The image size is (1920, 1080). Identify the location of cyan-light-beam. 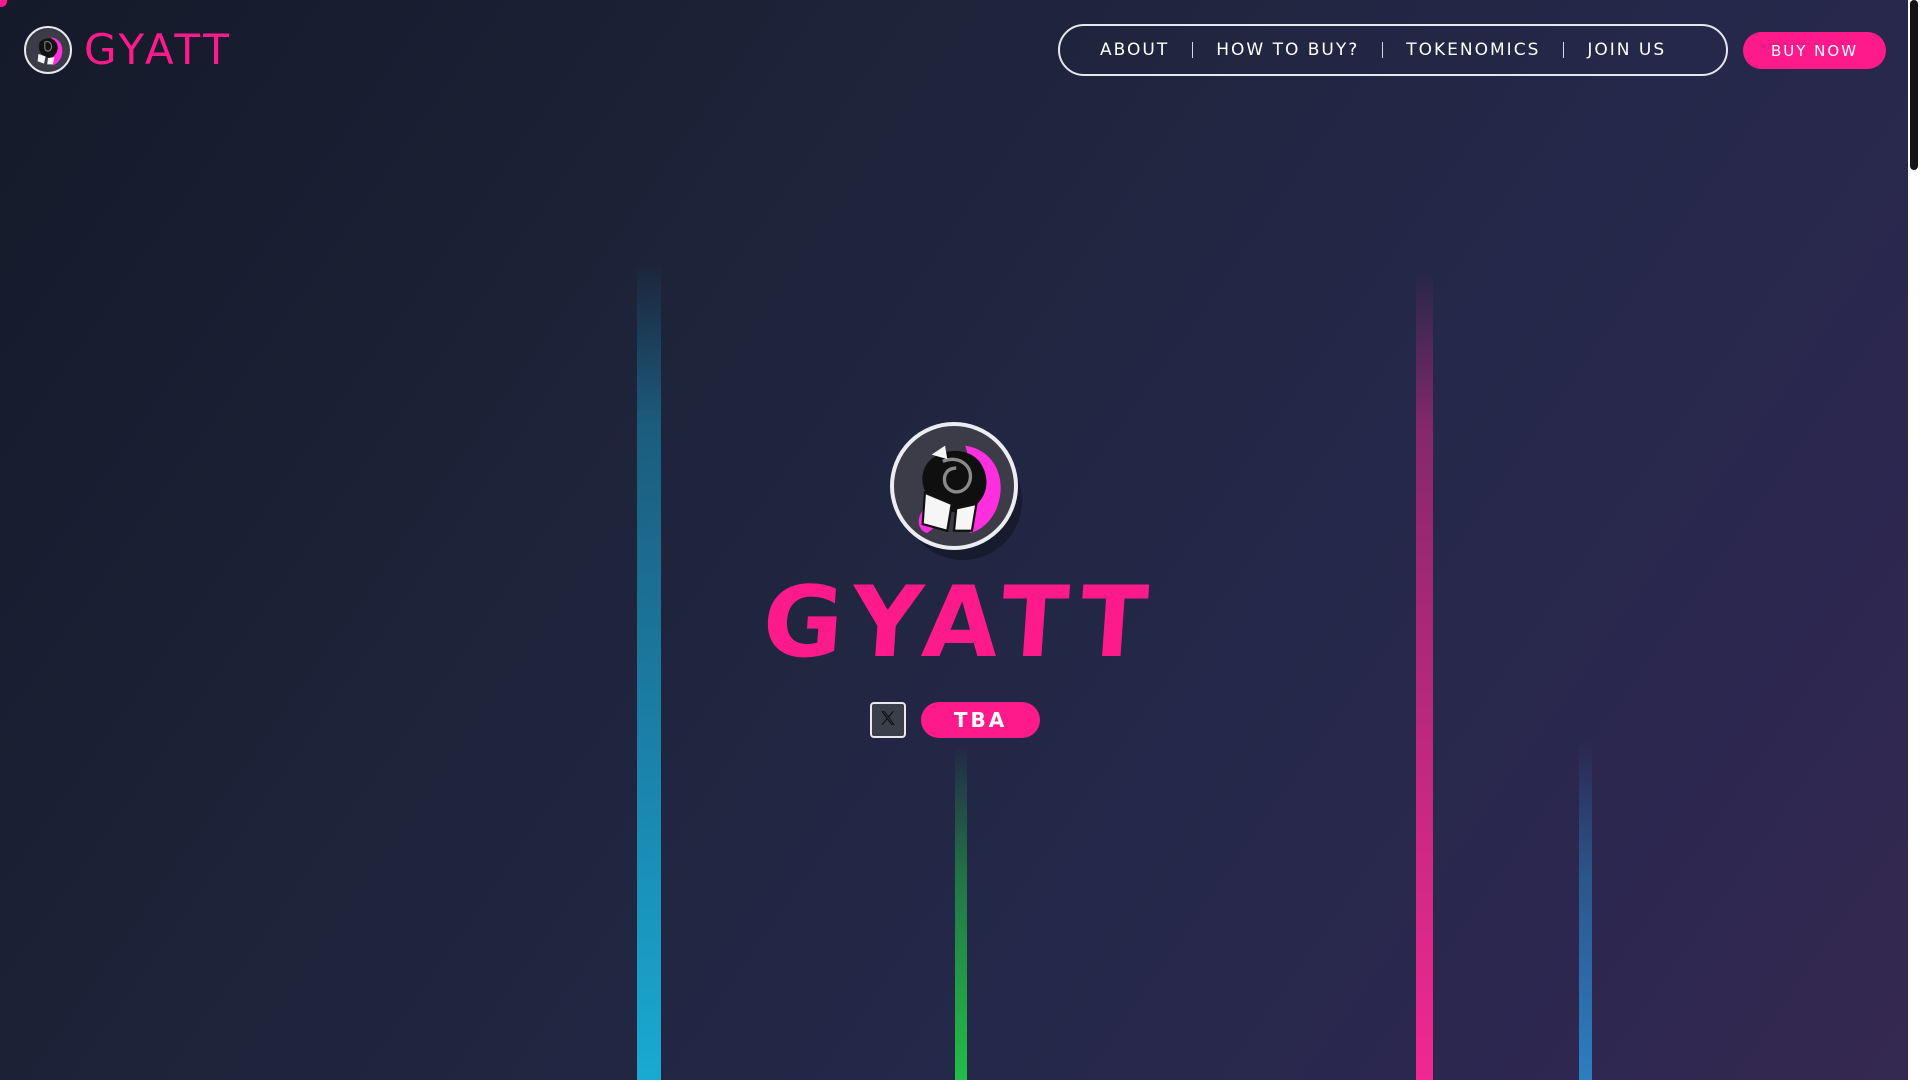
(649, 670).